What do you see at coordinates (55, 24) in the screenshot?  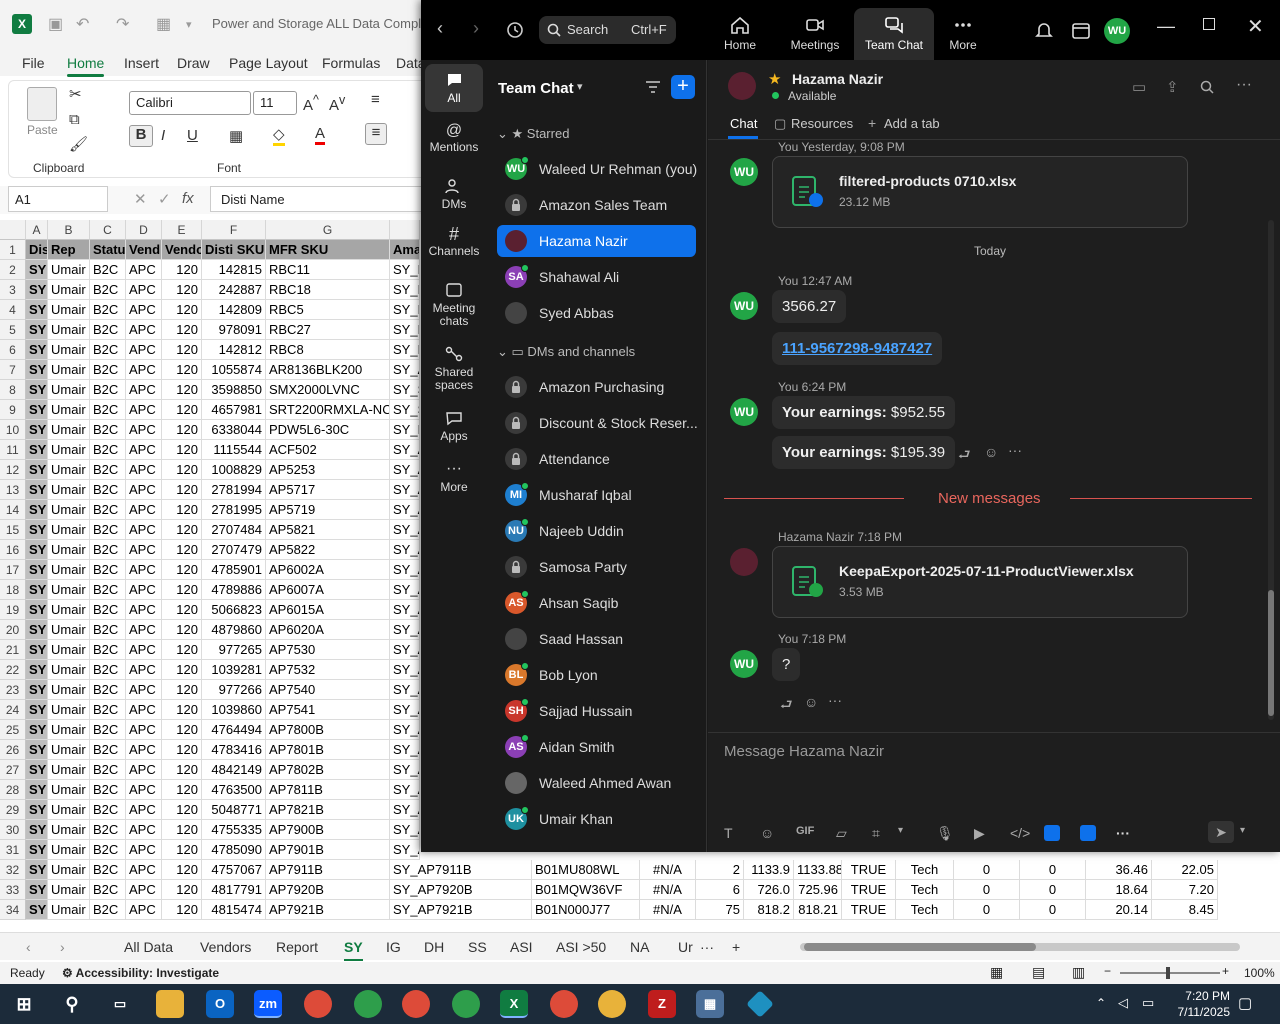 I see `save-icon: ▣` at bounding box center [55, 24].